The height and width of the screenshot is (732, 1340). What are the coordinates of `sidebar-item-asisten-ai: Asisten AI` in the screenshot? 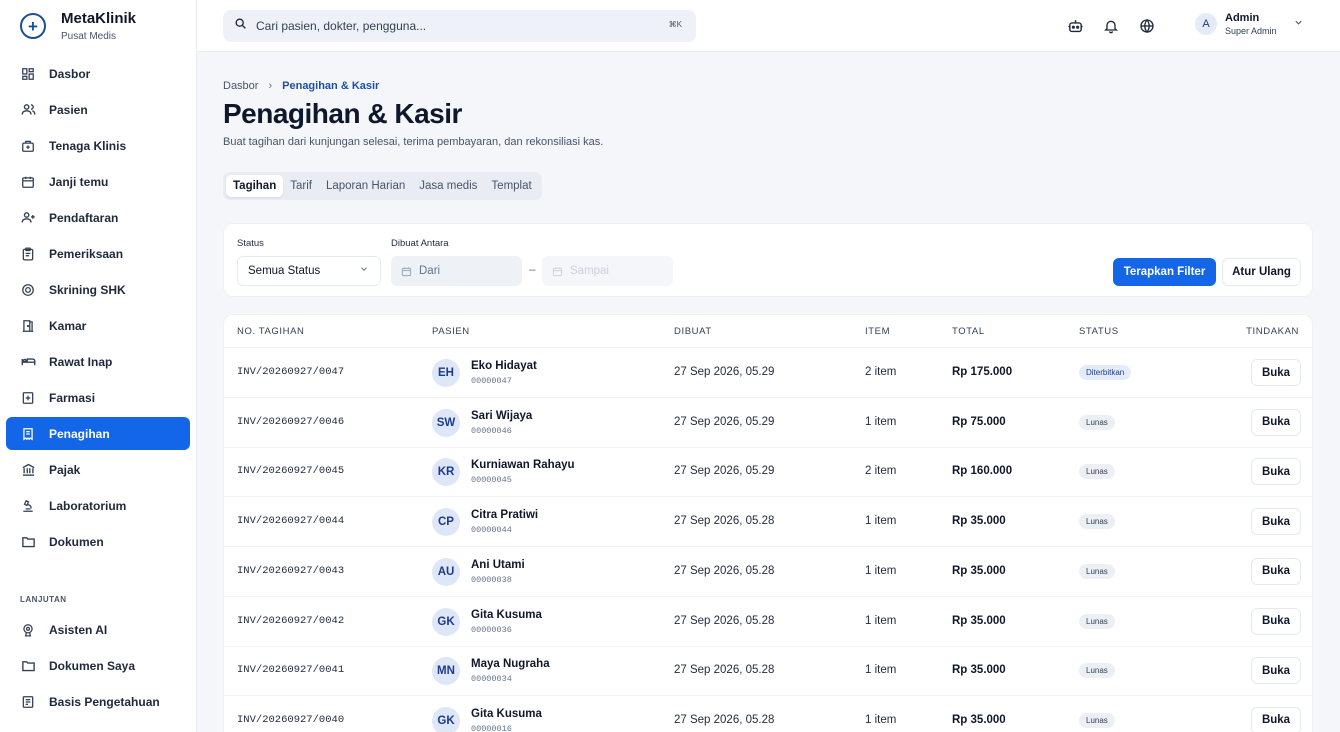 It's located at (98, 629).